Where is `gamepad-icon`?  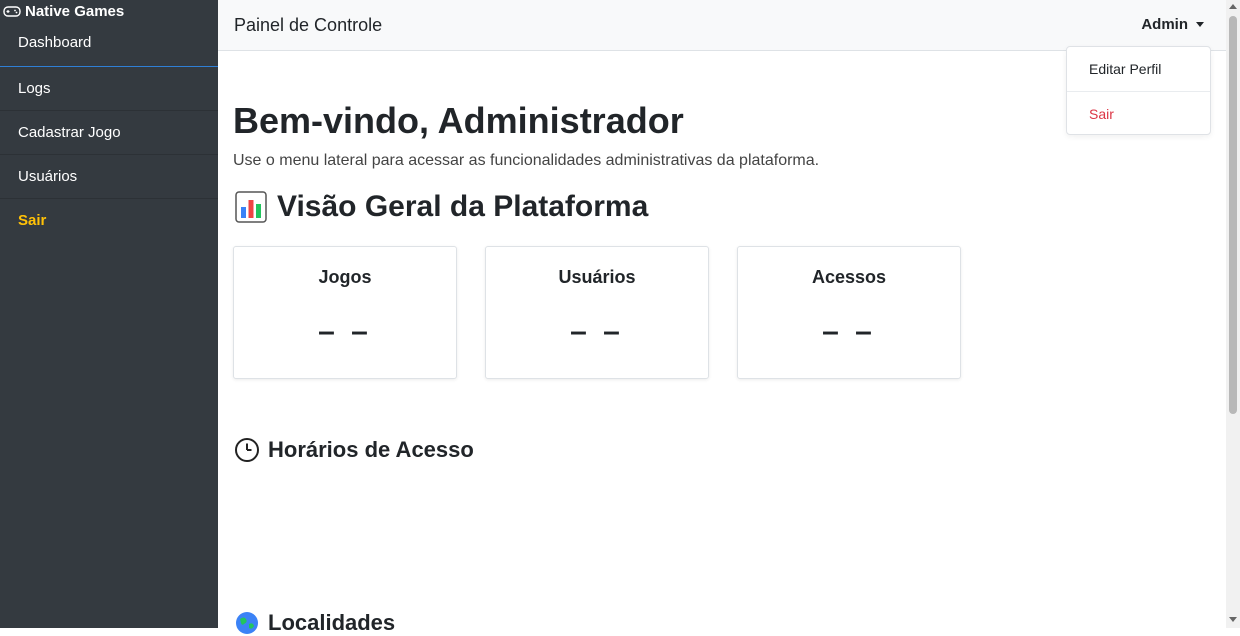 gamepad-icon is located at coordinates (12, 11).